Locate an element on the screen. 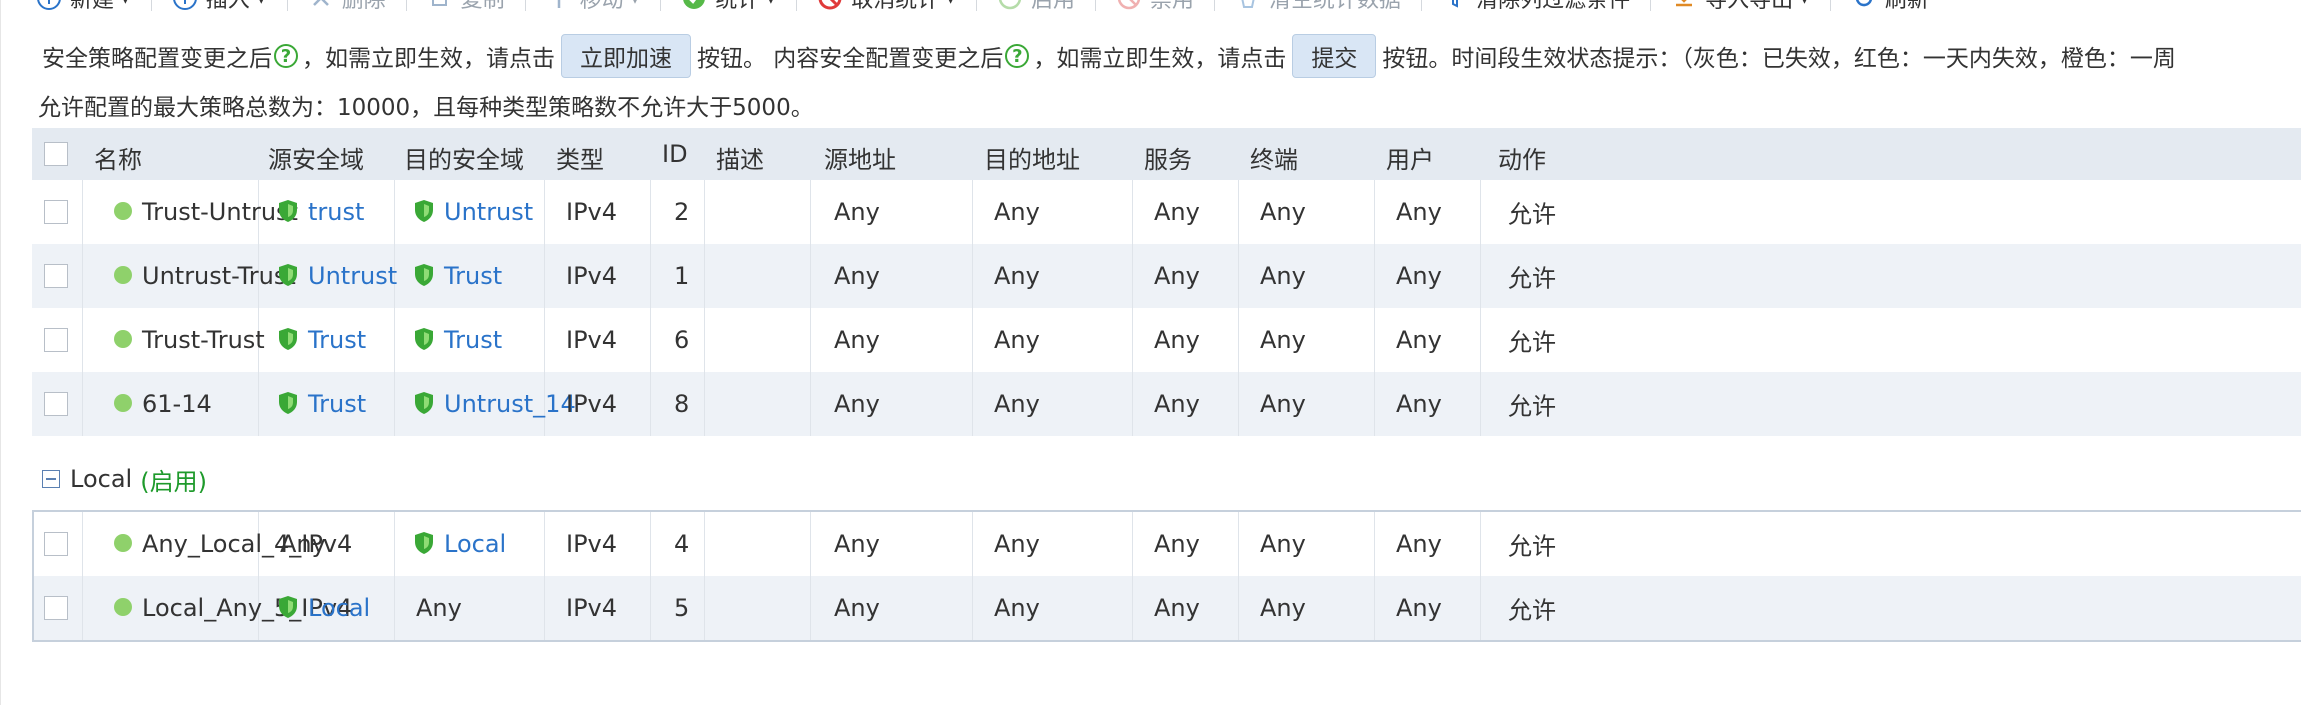 The height and width of the screenshot is (705, 2301). toolbar-button: 统计 ▼ is located at coordinates (728, 9).